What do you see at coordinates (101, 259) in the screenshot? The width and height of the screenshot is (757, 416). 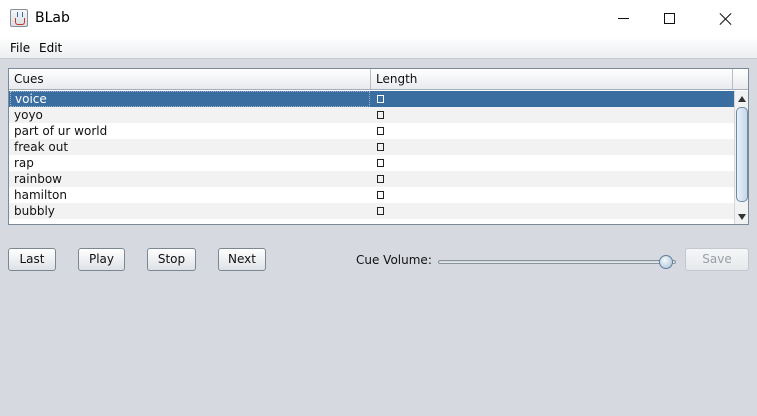 I see `play-button: Play` at bounding box center [101, 259].